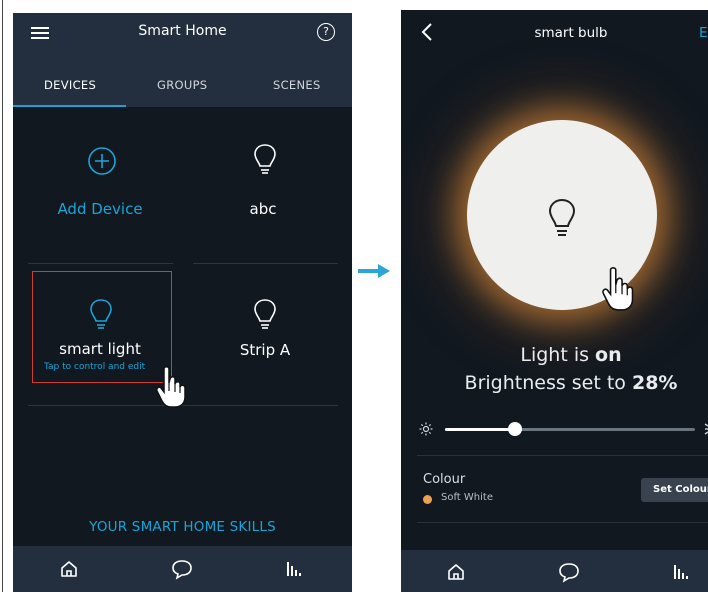 The image size is (708, 592). I want to click on brightness-high-icon, so click(706, 429).